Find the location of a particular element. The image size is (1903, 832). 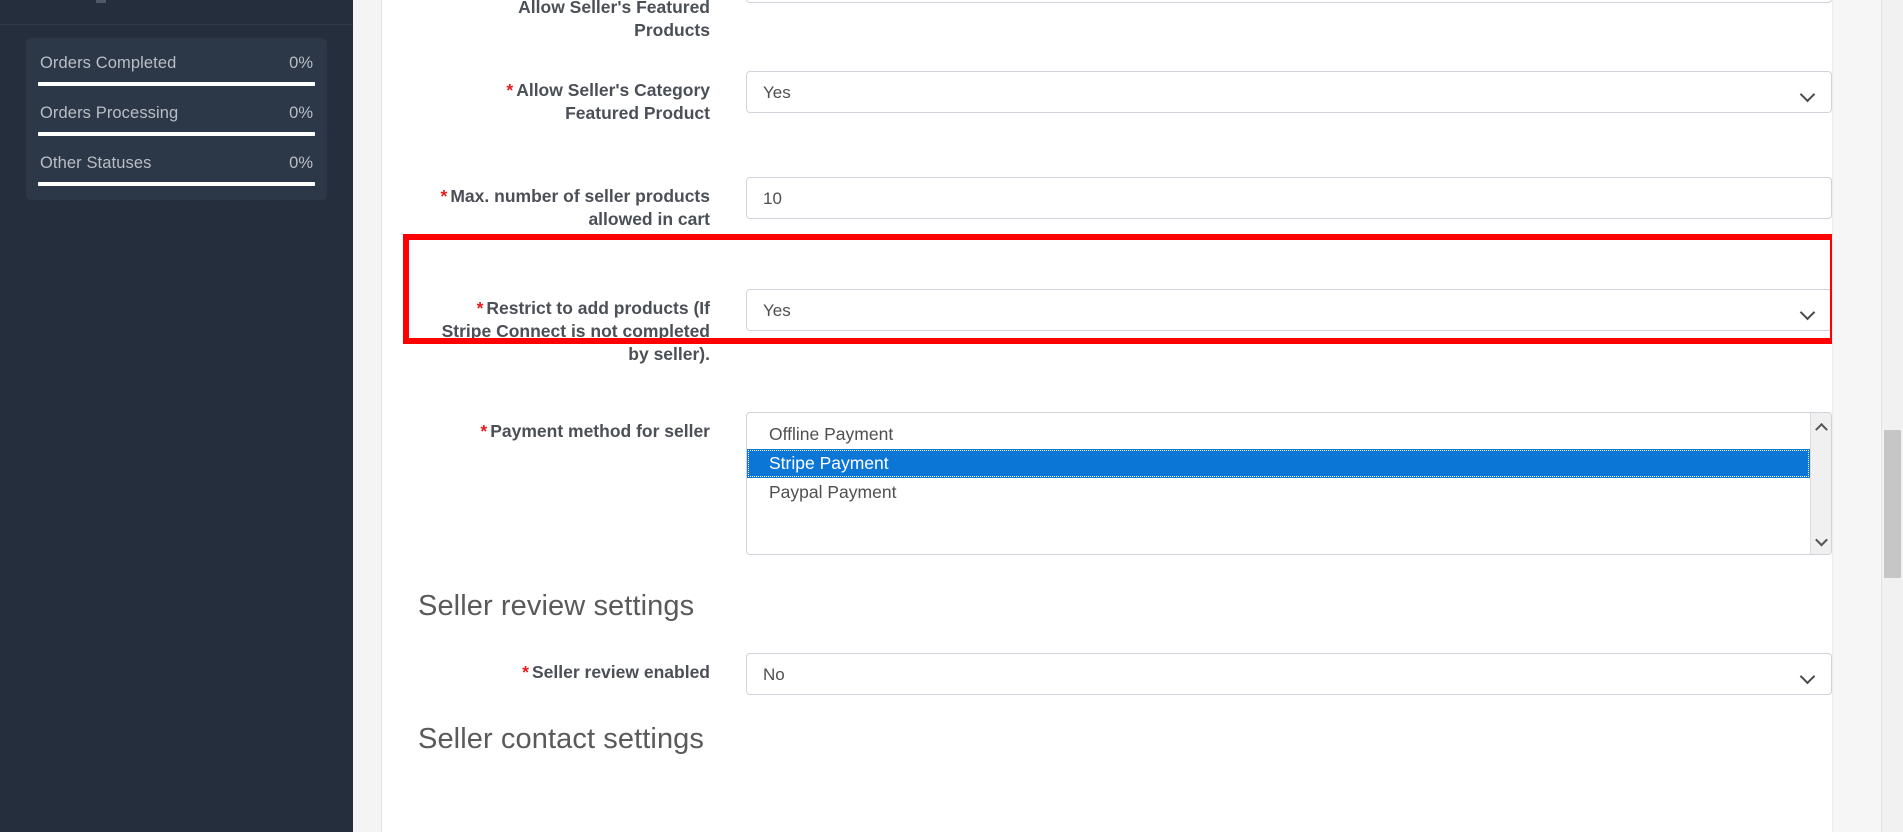

stat-head: Orders Processing 0% is located at coordinates (176, 113).